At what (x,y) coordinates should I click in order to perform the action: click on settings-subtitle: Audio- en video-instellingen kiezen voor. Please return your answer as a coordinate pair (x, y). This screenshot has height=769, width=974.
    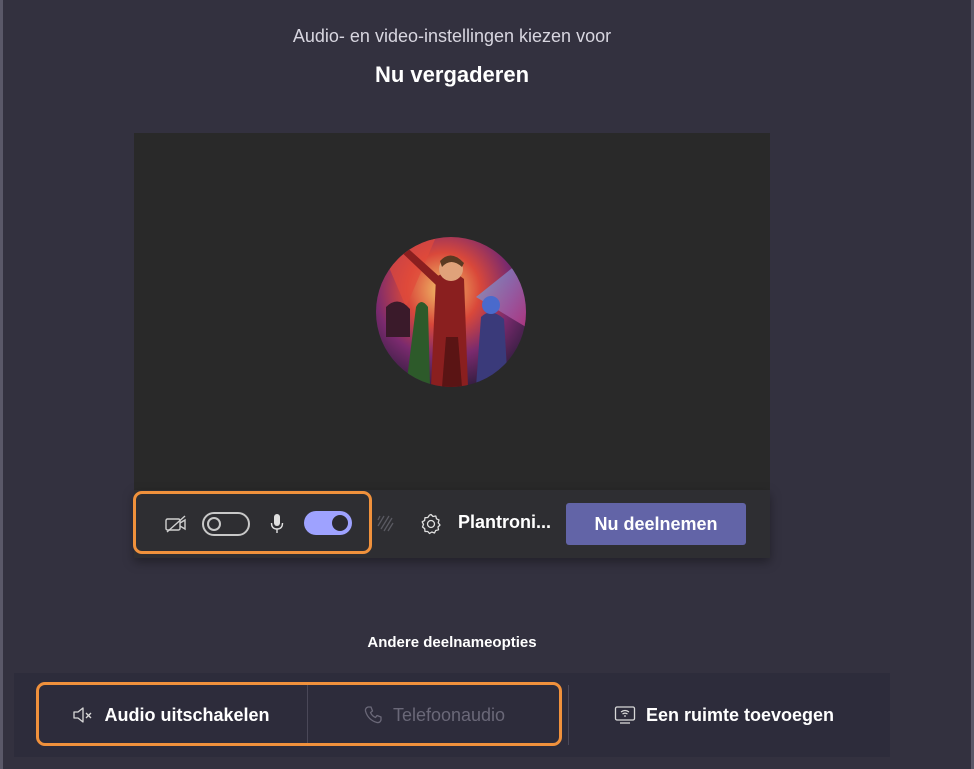
    Looking at the image, I should click on (452, 36).